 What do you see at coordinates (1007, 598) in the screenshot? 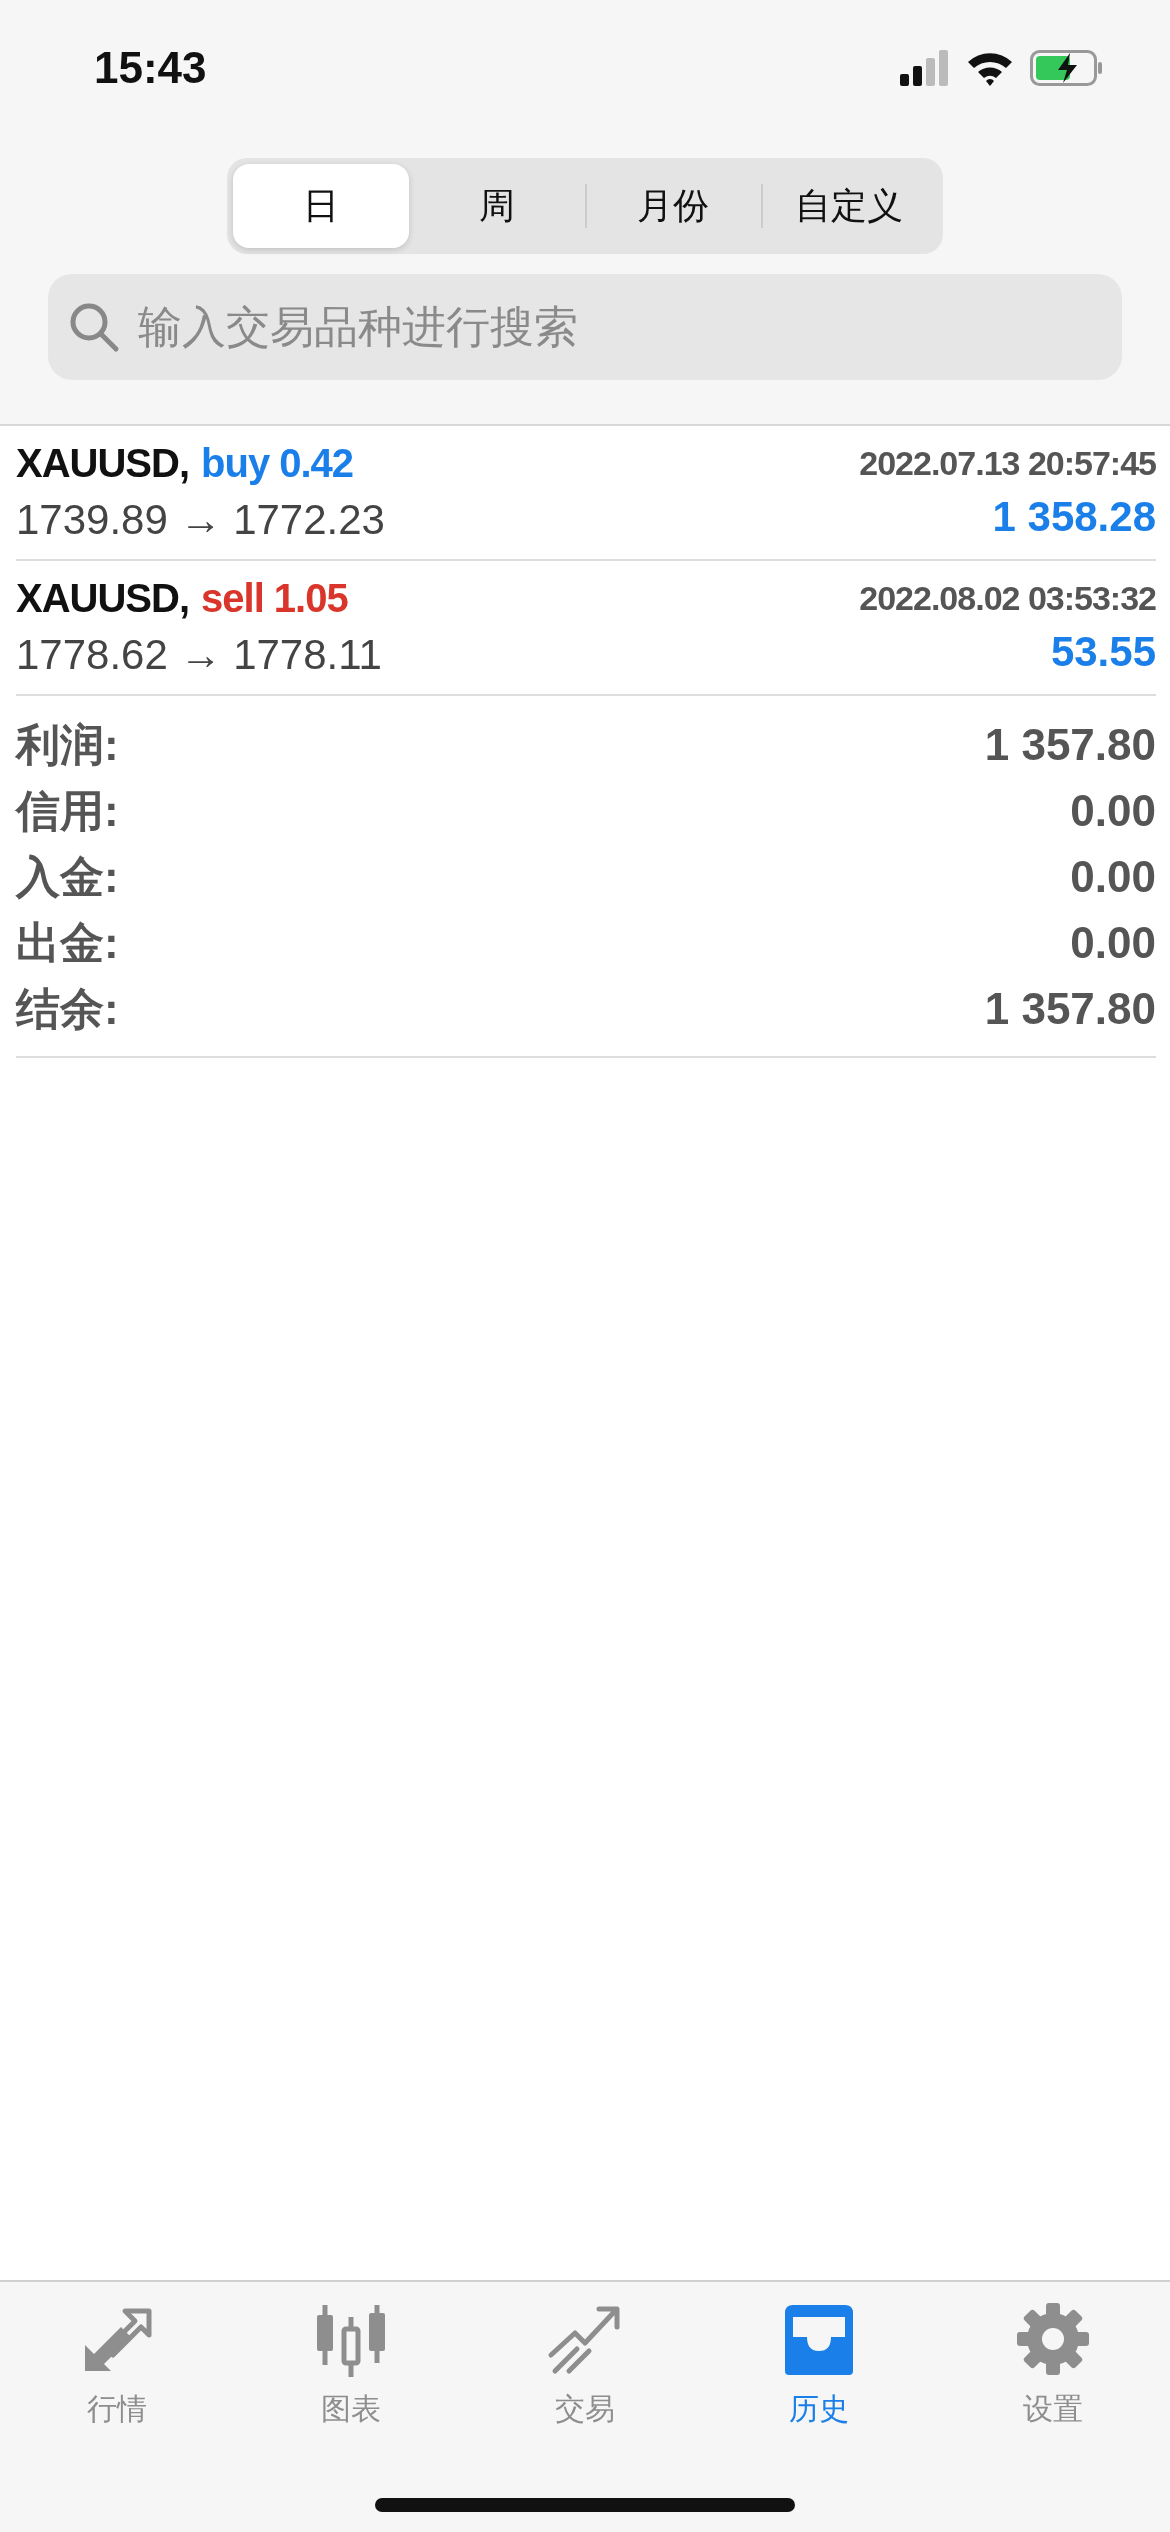
I see `deal-time: 2022.08.02 03:53:32` at bounding box center [1007, 598].